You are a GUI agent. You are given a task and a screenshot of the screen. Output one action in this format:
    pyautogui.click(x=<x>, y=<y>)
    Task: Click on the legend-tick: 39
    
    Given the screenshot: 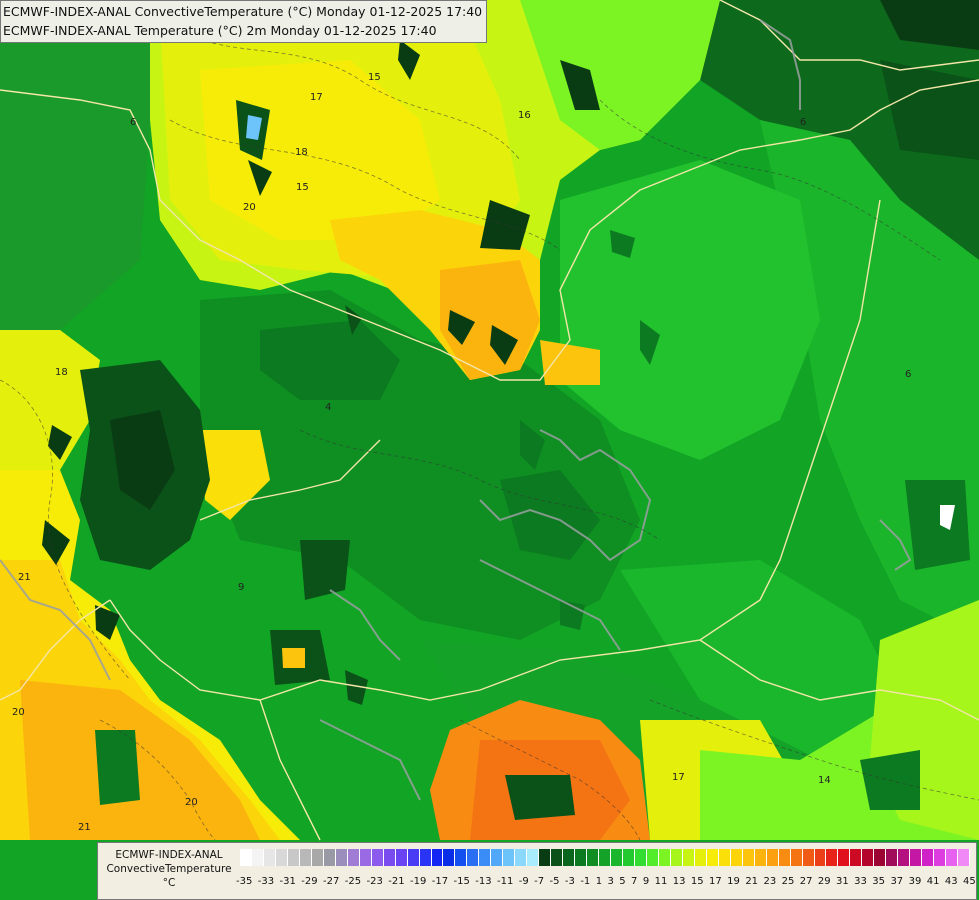 What is the action you would take?
    pyautogui.click(x=915, y=881)
    